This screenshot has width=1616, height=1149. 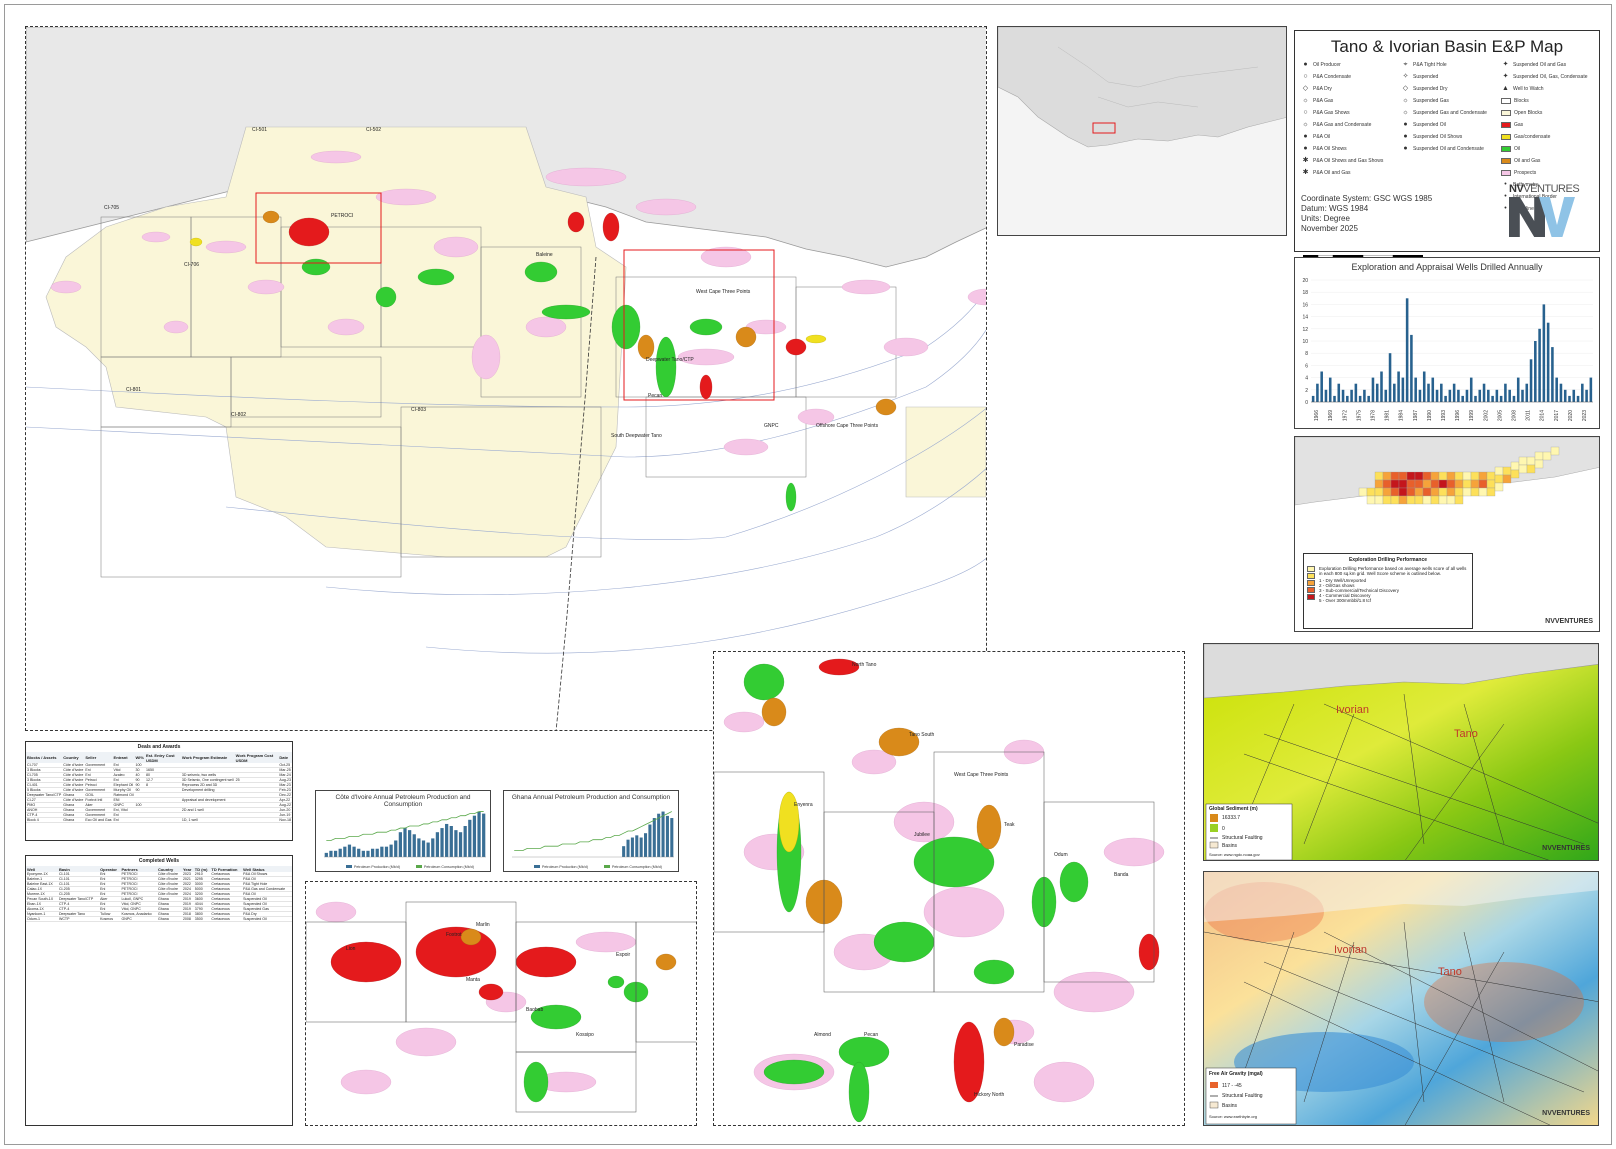 I want to click on table-cell: WCTP, so click(x=78, y=919).